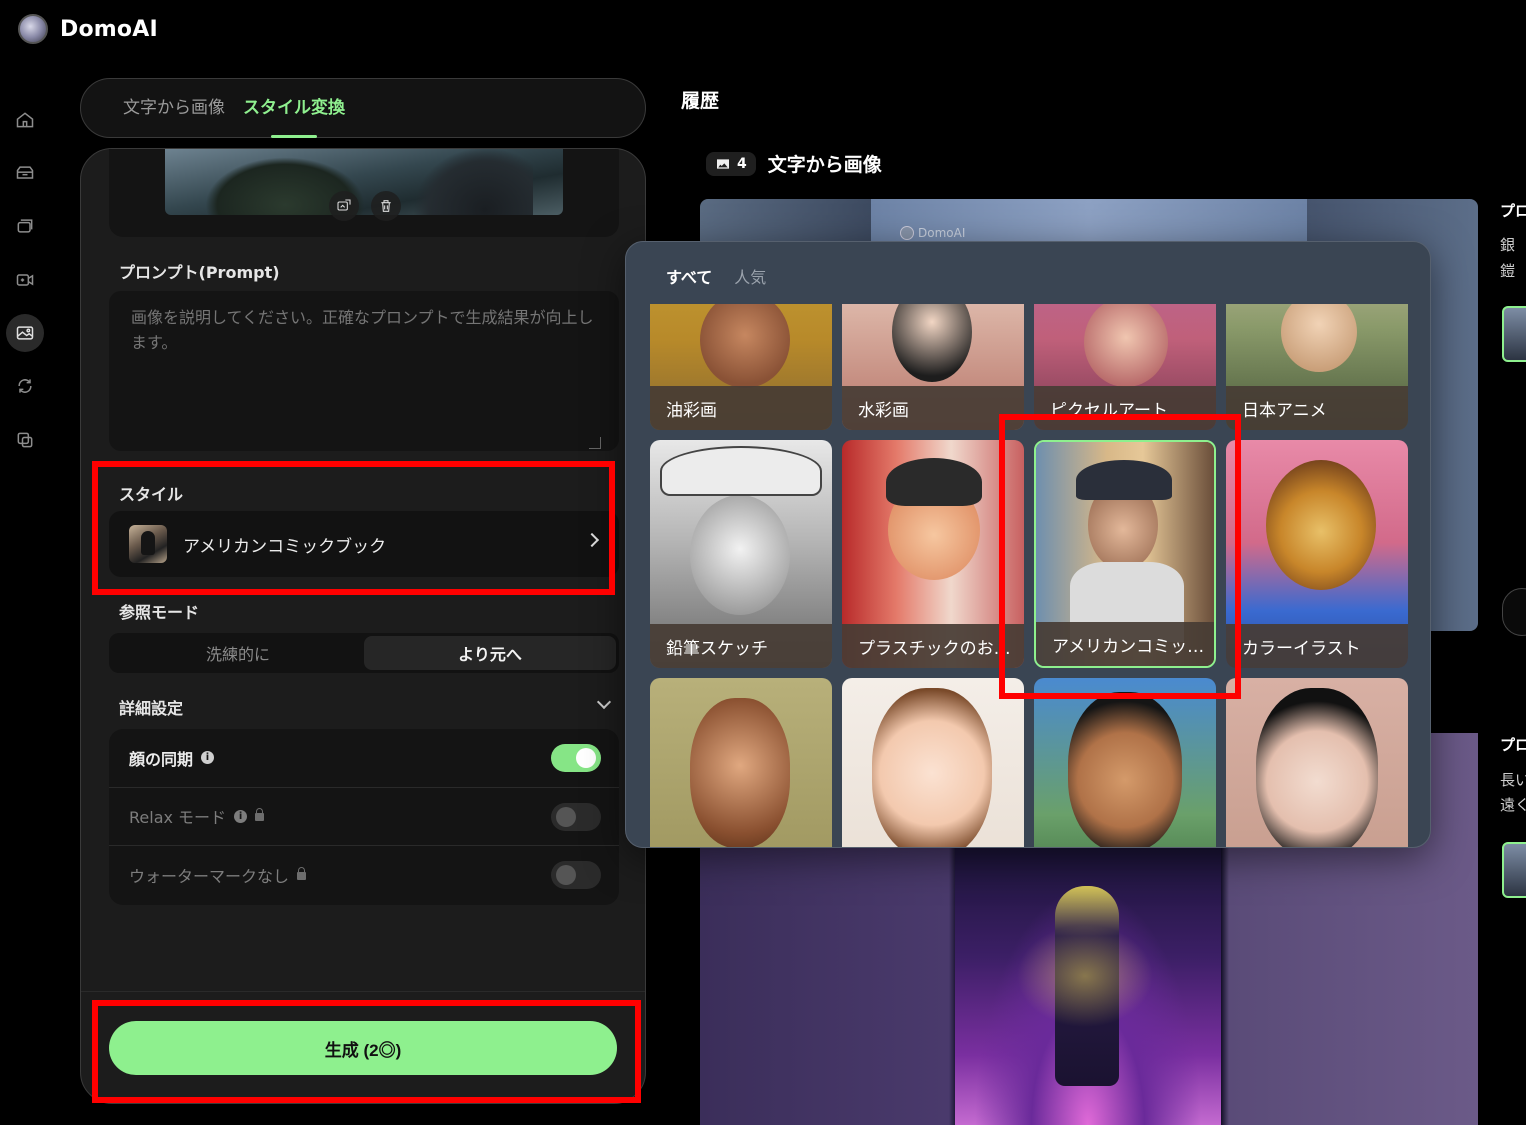  Describe the element at coordinates (1317, 646) in the screenshot. I see `style-caption: カラーイラスト` at that location.